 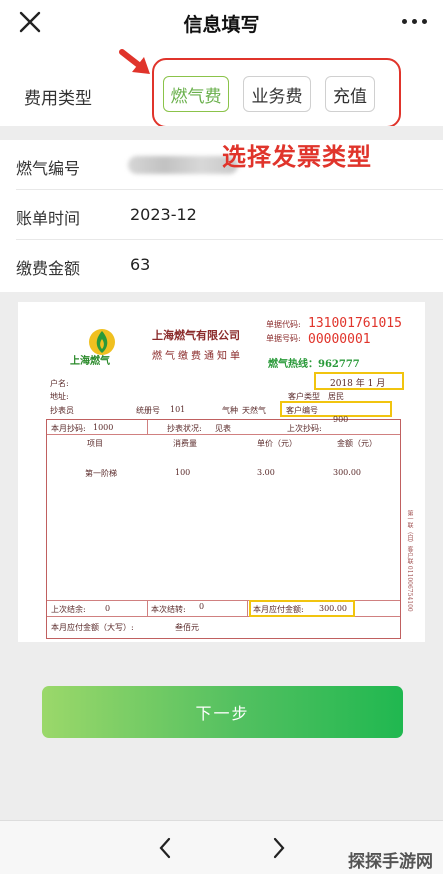 What do you see at coordinates (196, 335) in the screenshot?
I see `bill-company: 上海燃气有限公司` at bounding box center [196, 335].